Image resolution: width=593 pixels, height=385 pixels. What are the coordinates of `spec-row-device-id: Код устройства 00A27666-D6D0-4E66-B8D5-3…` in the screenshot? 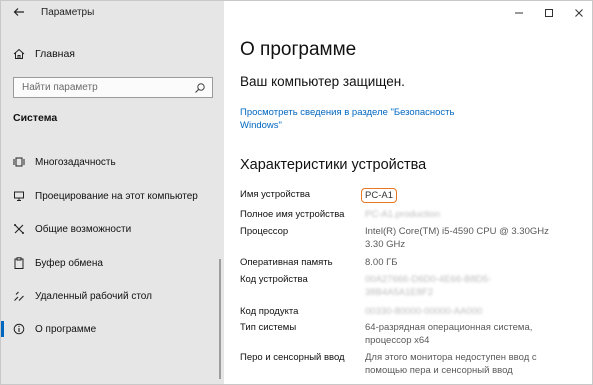 It's located at (415, 286).